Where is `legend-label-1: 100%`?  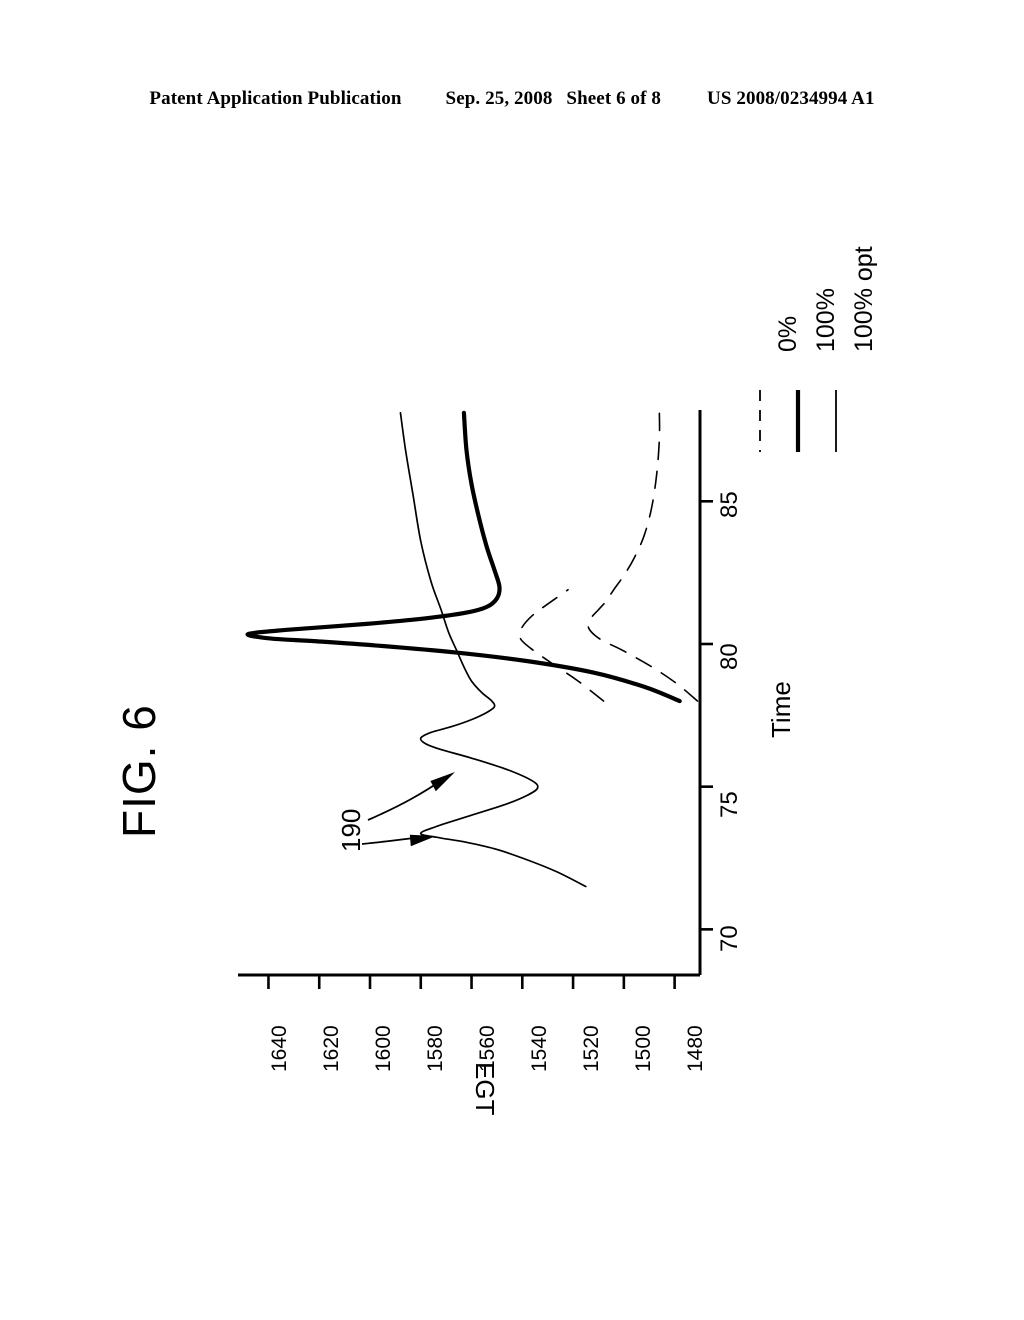
legend-label-1: 100% is located at coordinates (826, 320).